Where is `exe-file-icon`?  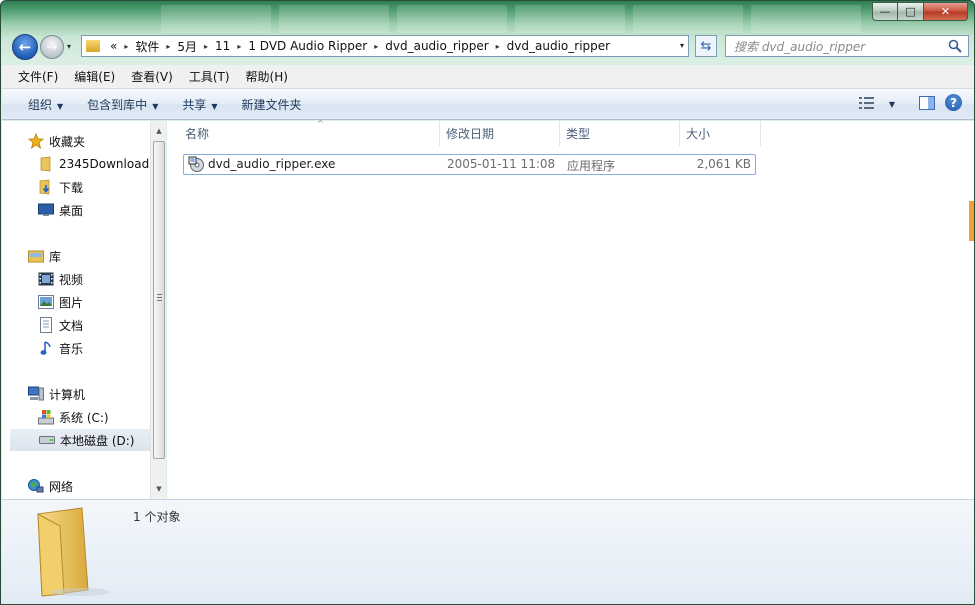
exe-file-icon is located at coordinates (196, 164).